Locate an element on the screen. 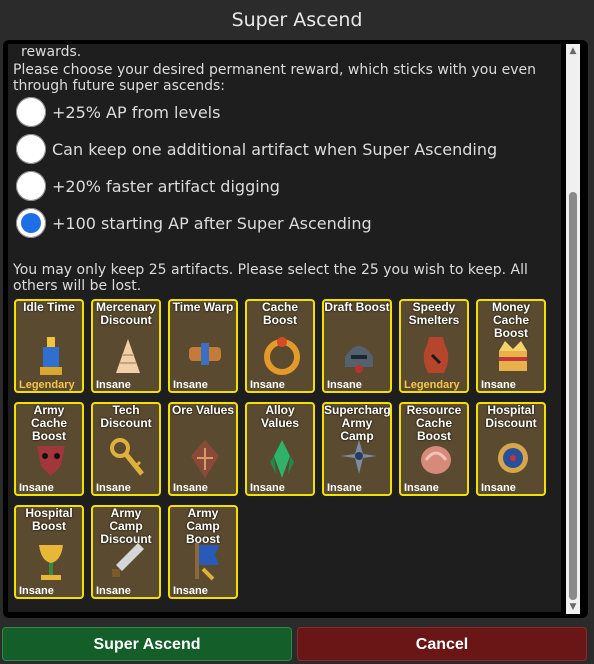 The image size is (594, 664). sword-icon is located at coordinates (128, 561).